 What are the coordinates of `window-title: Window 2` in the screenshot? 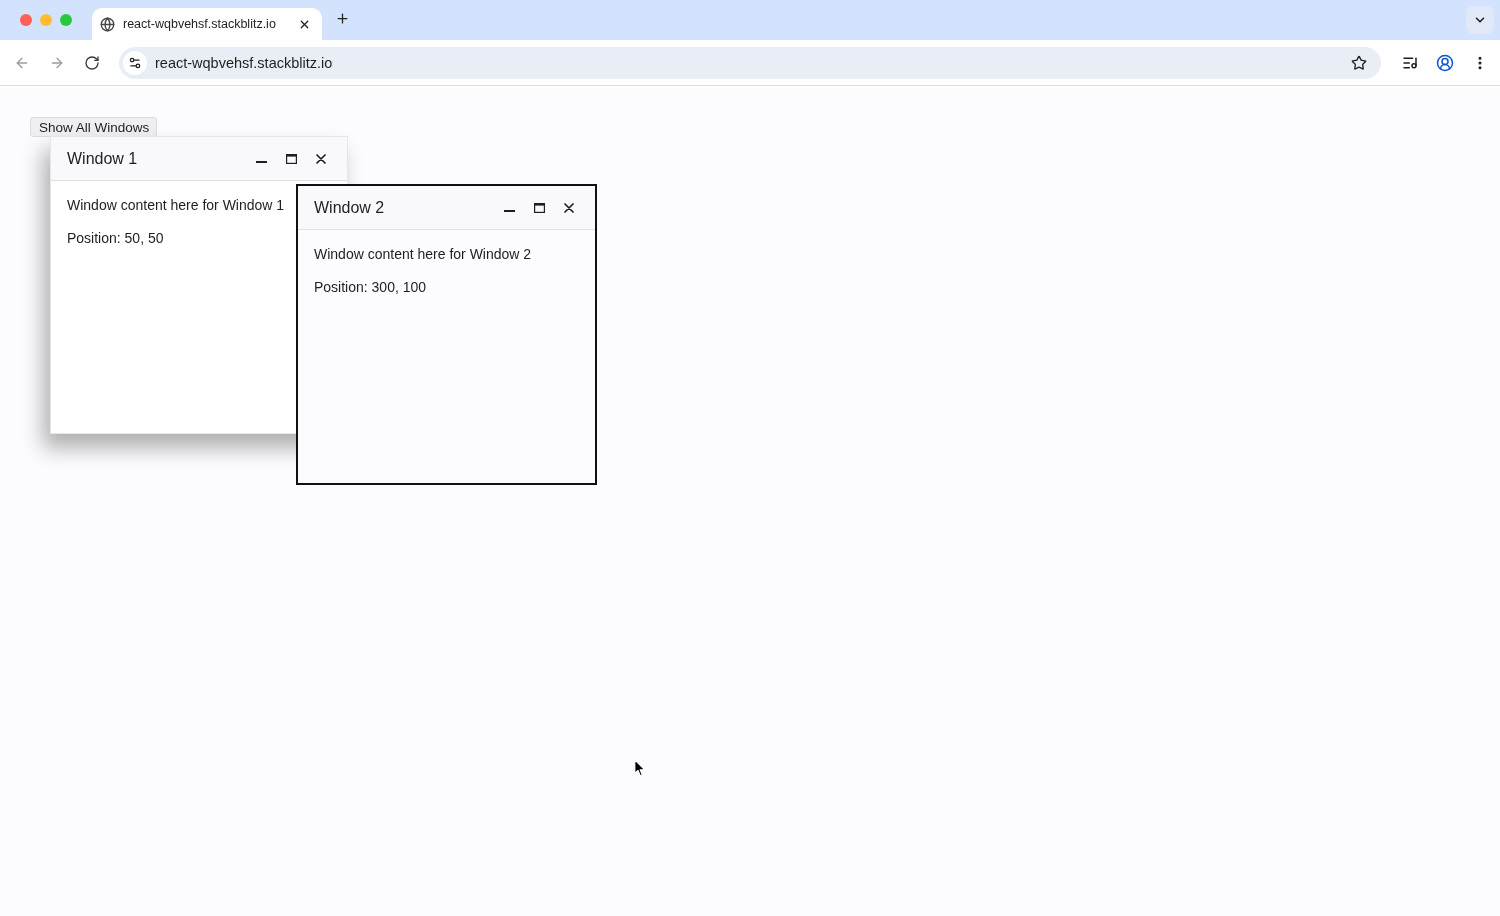 It's located at (350, 207).